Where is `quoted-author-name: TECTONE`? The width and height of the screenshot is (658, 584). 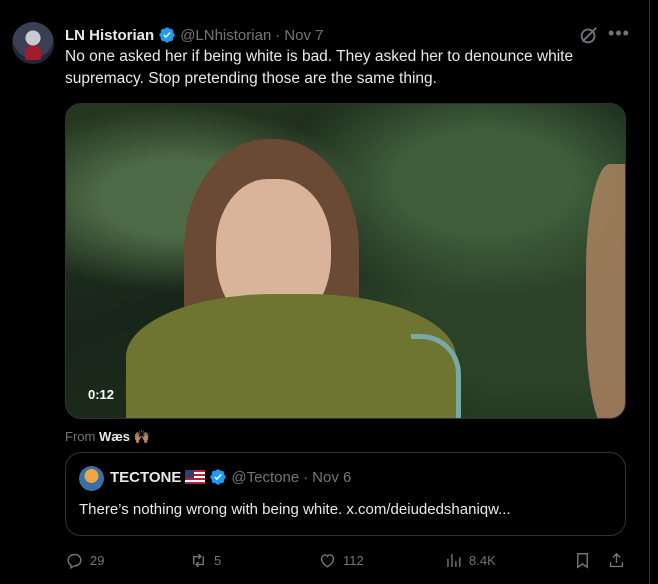 quoted-author-name: TECTONE is located at coordinates (146, 477).